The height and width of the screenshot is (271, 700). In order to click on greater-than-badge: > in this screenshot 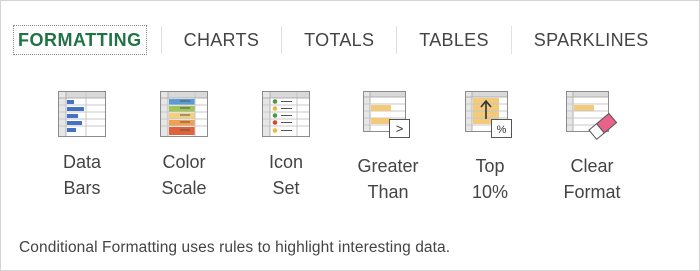, I will do `click(400, 128)`.